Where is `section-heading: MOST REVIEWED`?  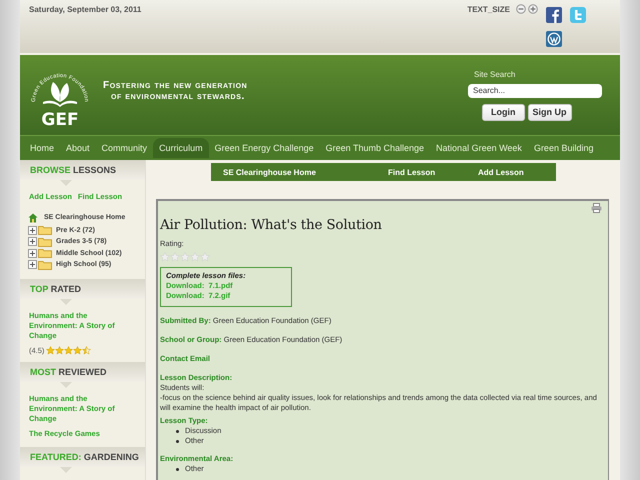
section-heading: MOST REVIEWED is located at coordinates (82, 375).